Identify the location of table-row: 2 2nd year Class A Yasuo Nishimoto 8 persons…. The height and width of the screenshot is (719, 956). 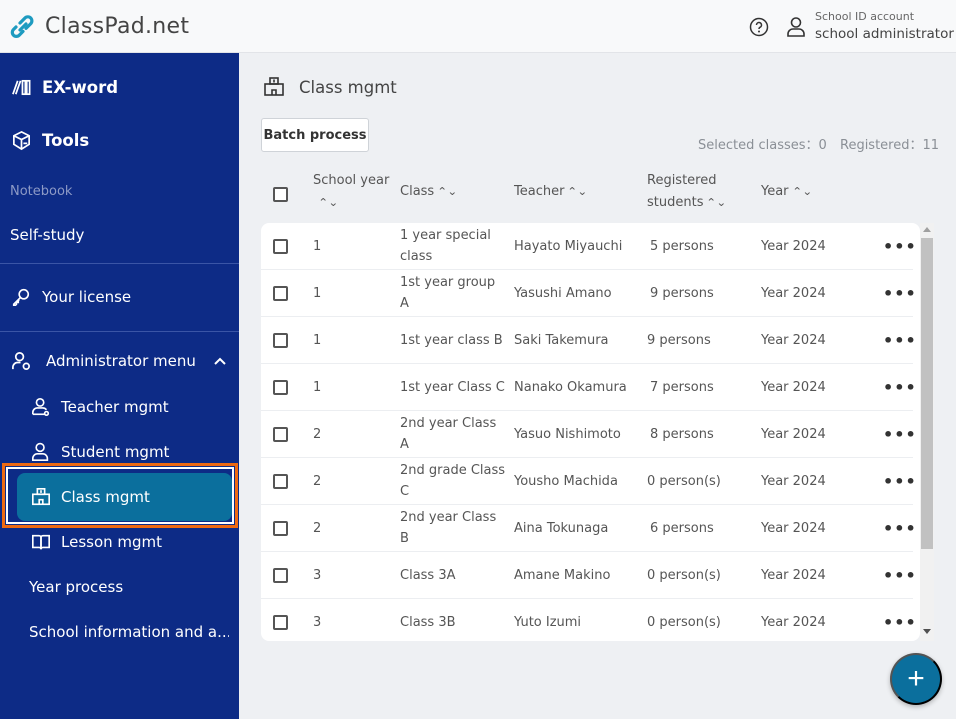
(588, 434).